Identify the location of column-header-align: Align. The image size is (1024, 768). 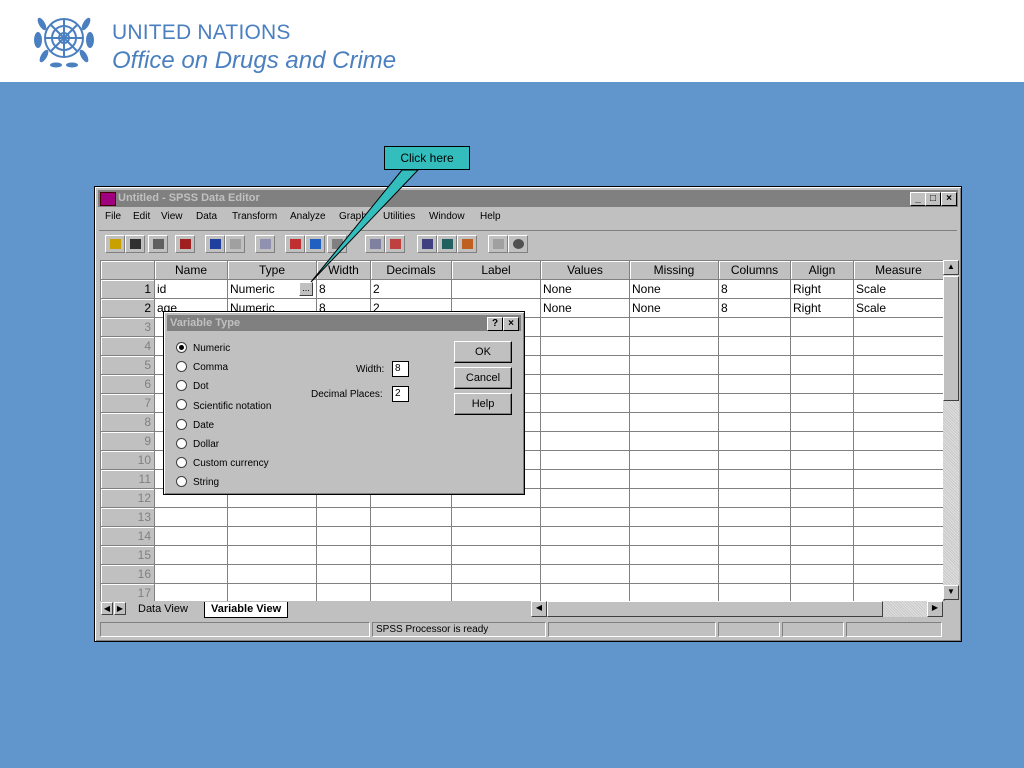
(822, 270).